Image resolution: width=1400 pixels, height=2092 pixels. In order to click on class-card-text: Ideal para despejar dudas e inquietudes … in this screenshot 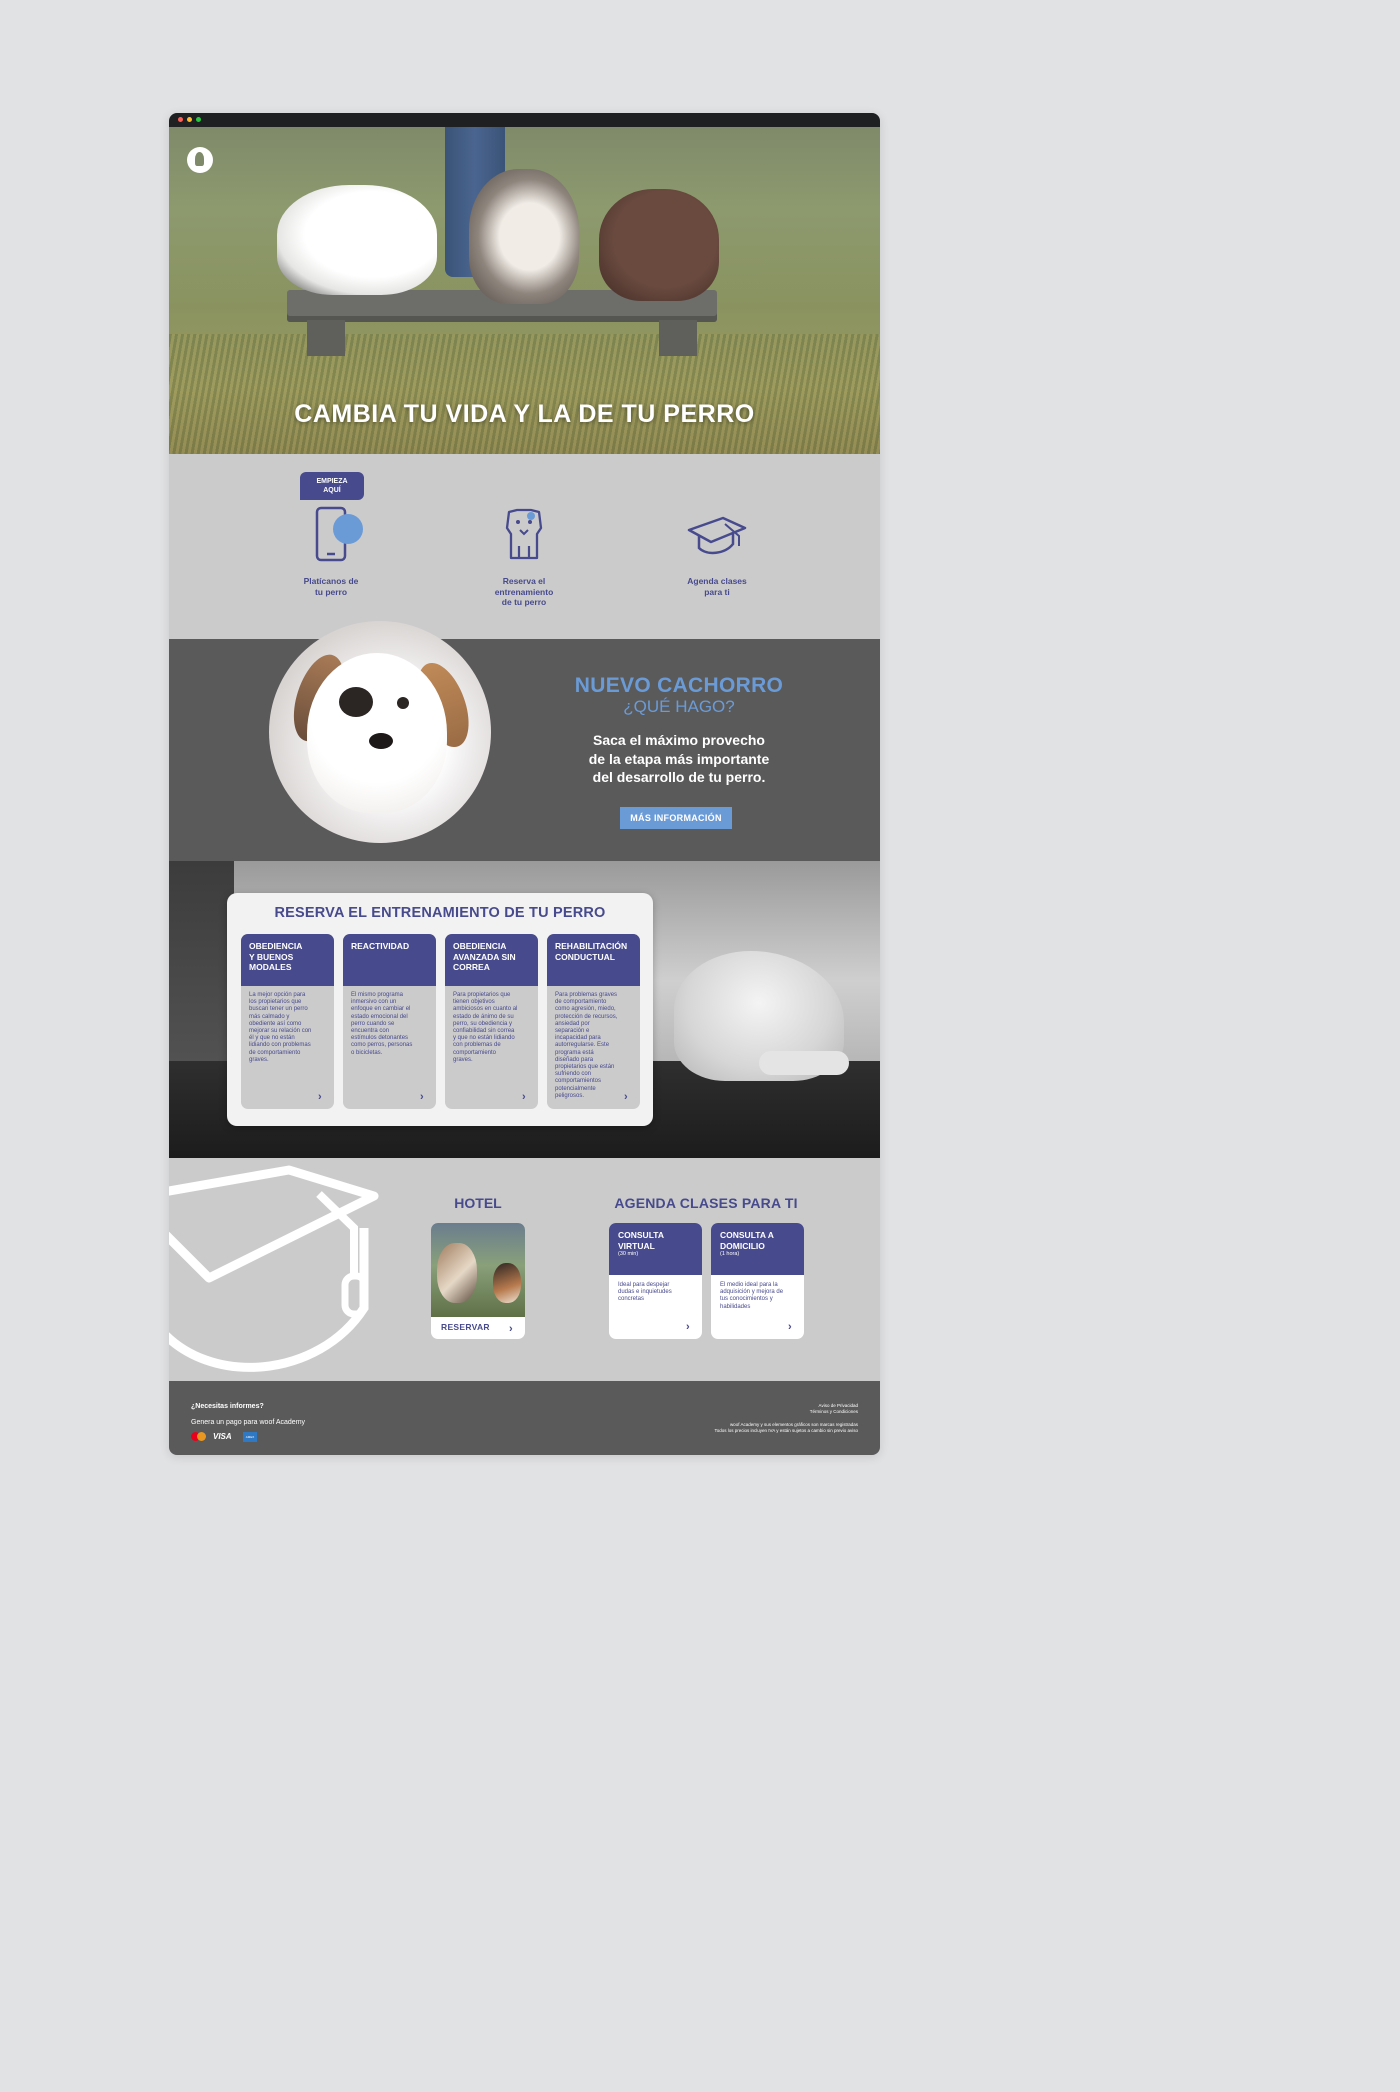, I will do `click(645, 1292)`.